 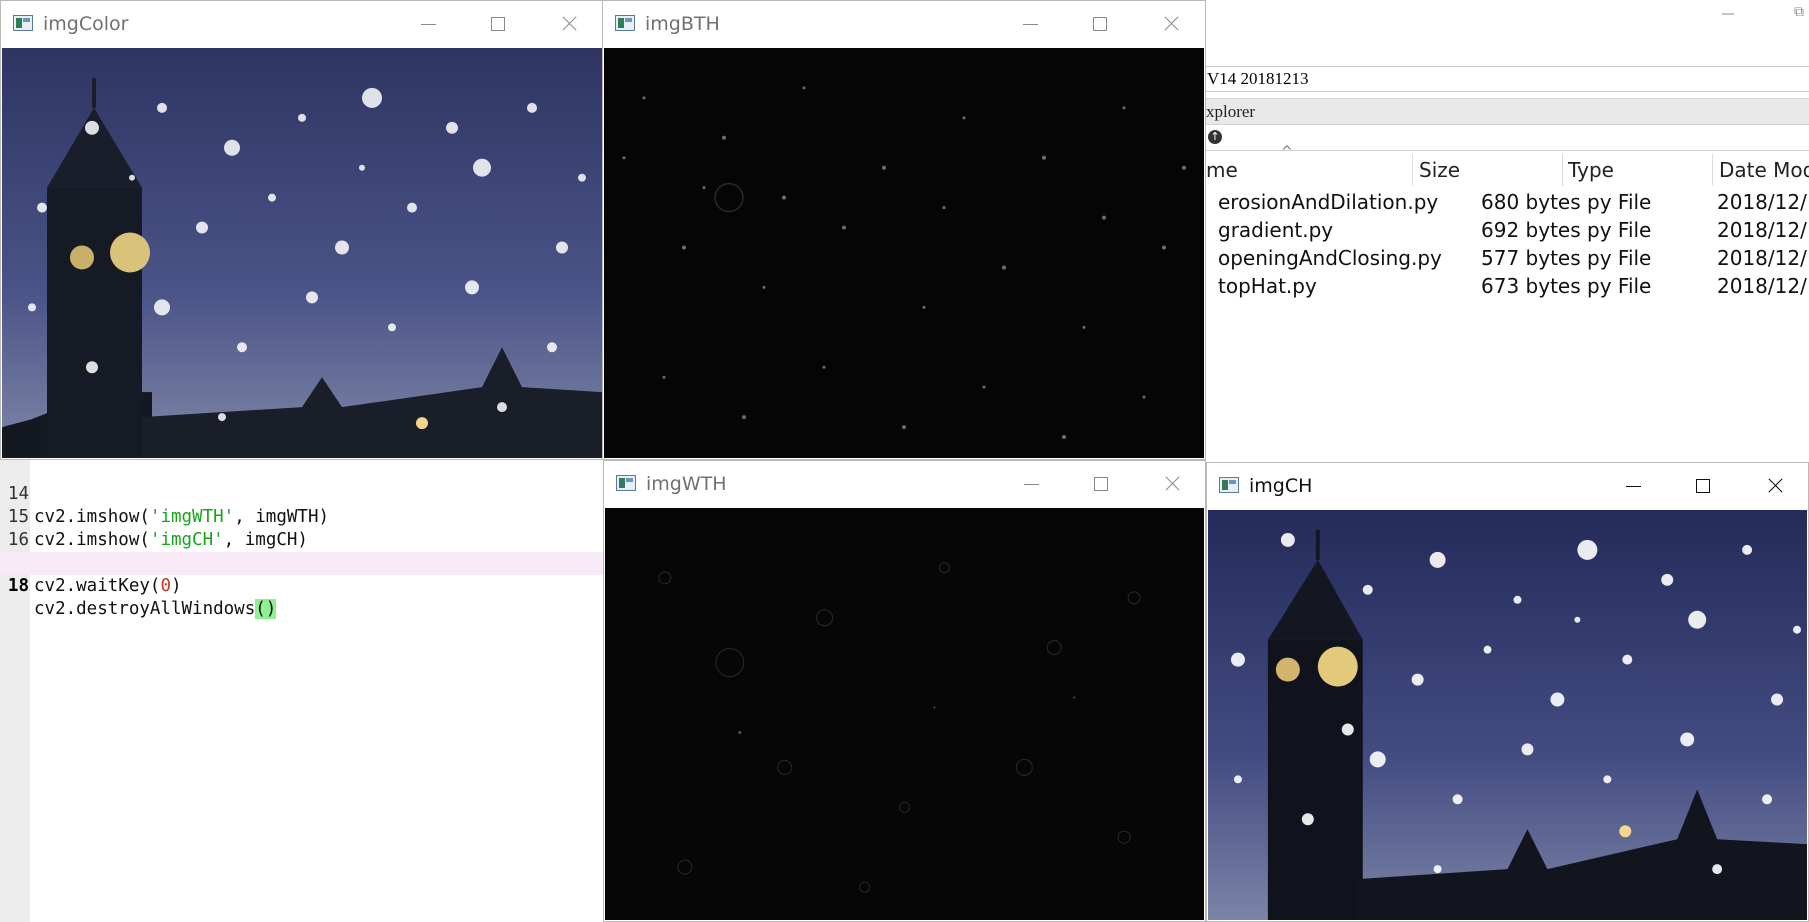 I want to click on code-line-current: 18 cv2.destroyAllWindows(), so click(x=301, y=585).